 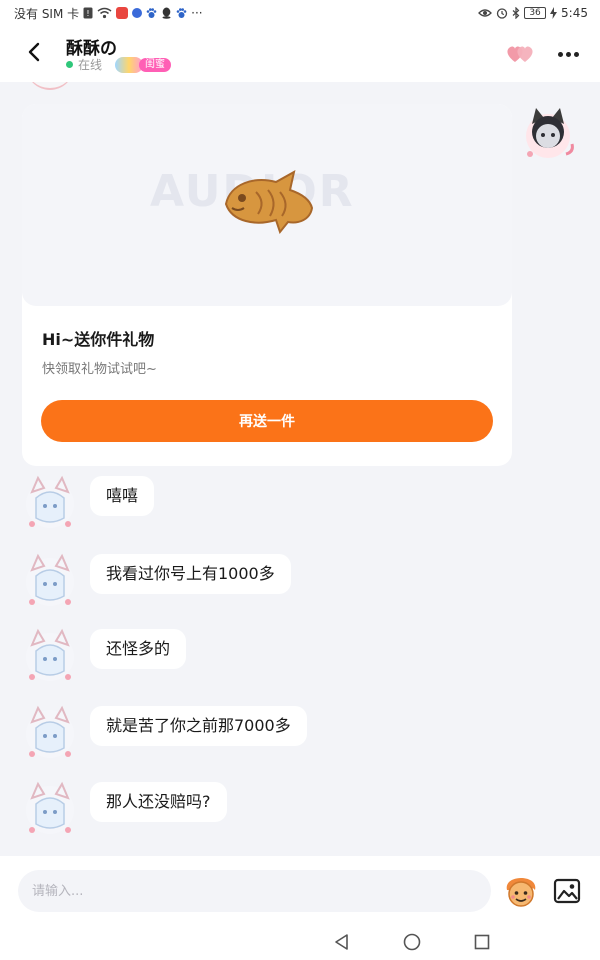 What do you see at coordinates (412, 942) in the screenshot?
I see `nav-home-icon` at bounding box center [412, 942].